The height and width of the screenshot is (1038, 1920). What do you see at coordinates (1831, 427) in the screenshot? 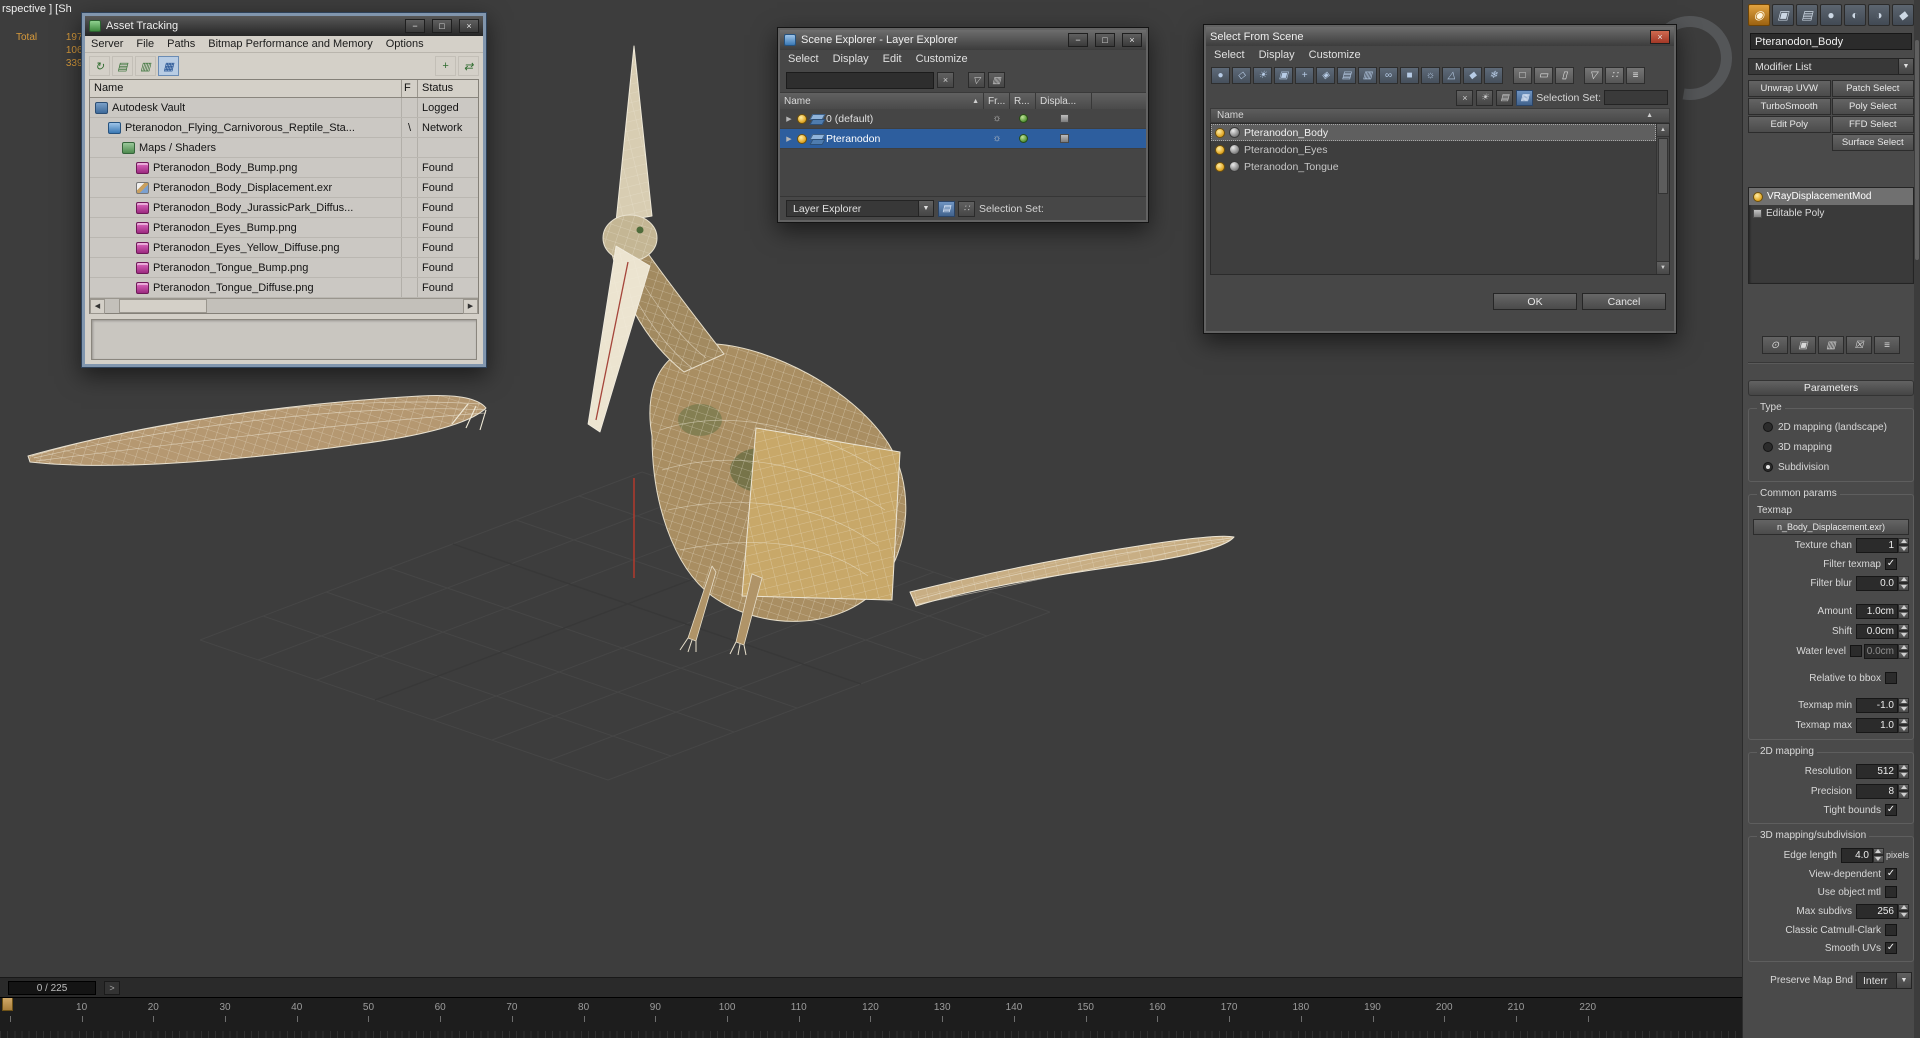
I see `radio-row: 2D mapping (landscape)` at bounding box center [1831, 427].